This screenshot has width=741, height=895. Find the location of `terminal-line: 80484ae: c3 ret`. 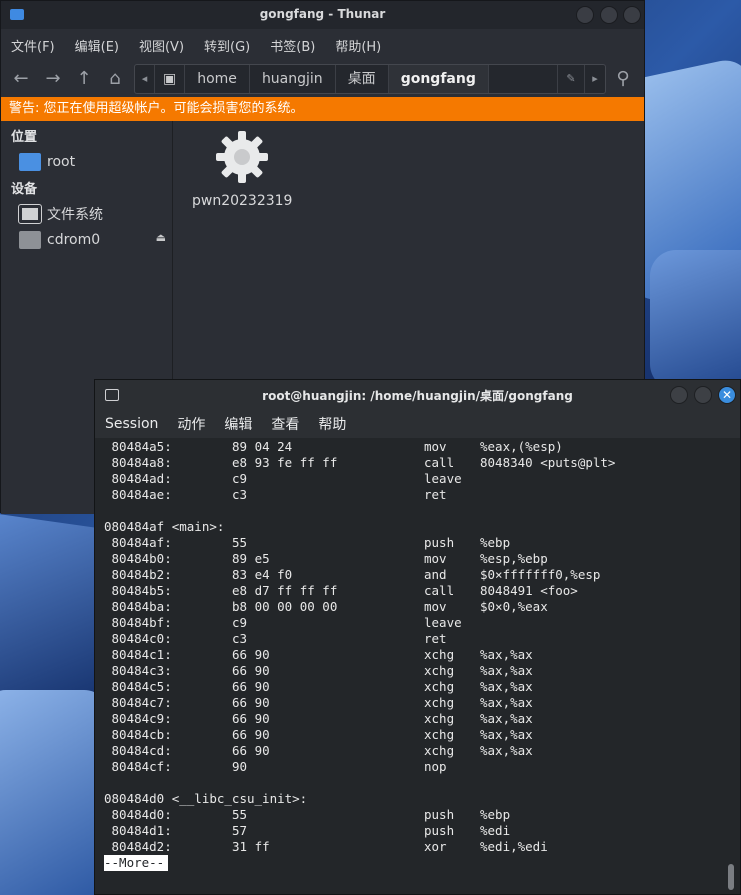

terminal-line: 80484ae: c3 ret is located at coordinates (414, 495).